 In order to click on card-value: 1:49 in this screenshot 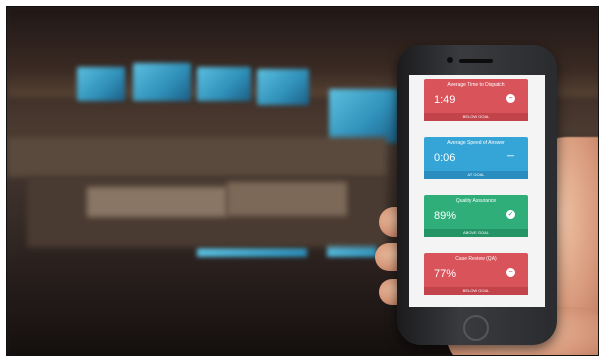, I will do `click(445, 100)`.